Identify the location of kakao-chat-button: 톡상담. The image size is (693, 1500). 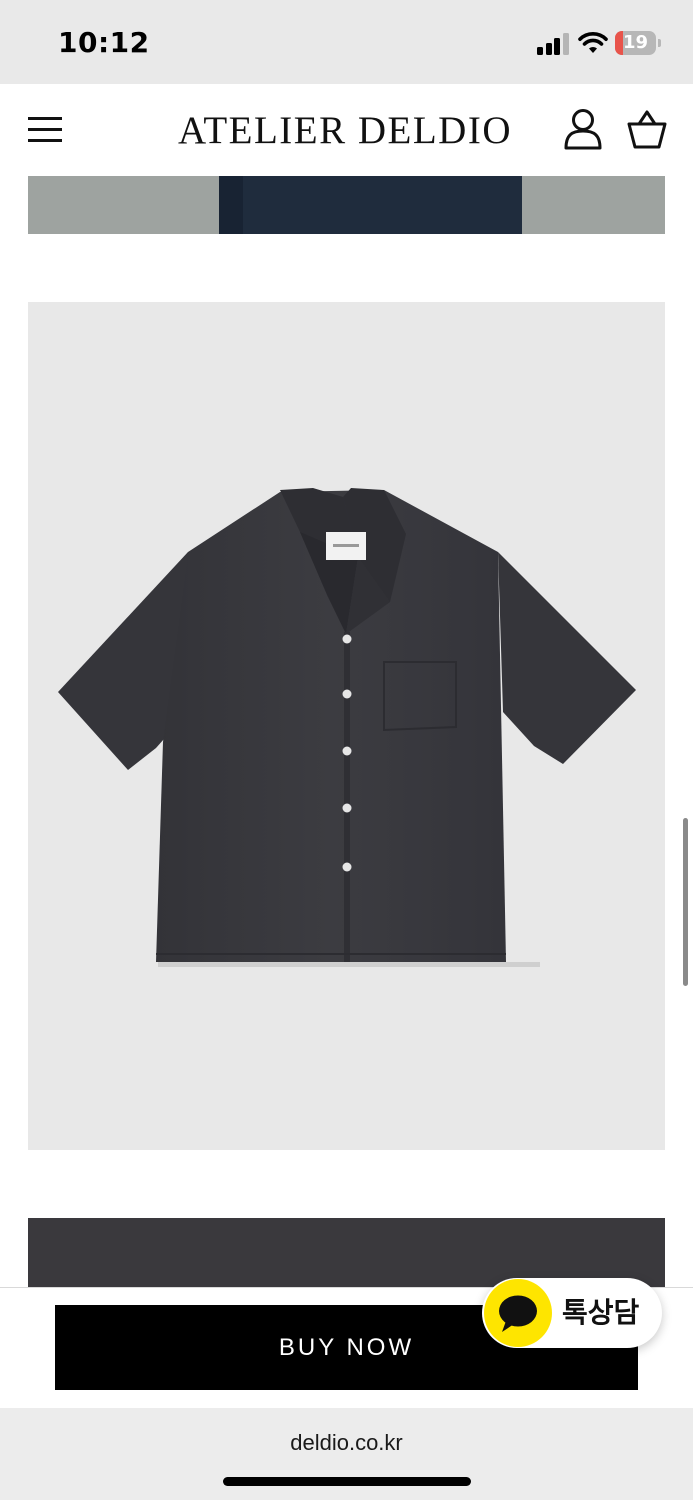
(572, 1313).